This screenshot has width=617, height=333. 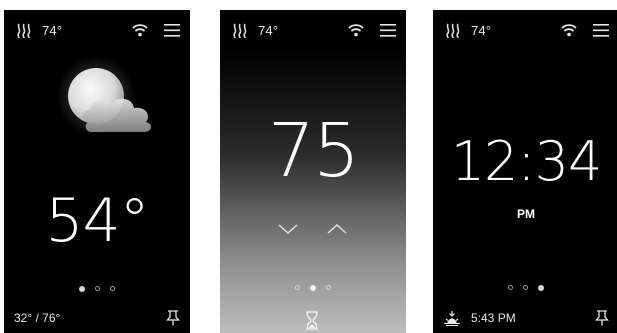 I want to click on moon-behind-cloud-icon, so click(x=104, y=96).